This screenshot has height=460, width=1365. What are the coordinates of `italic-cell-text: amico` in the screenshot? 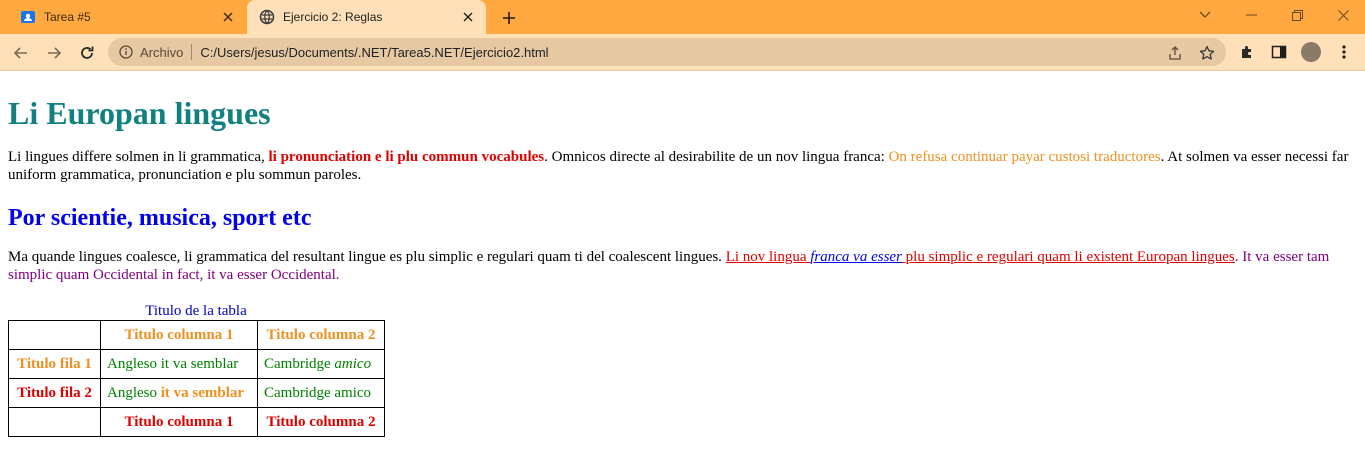 It's located at (353, 364).